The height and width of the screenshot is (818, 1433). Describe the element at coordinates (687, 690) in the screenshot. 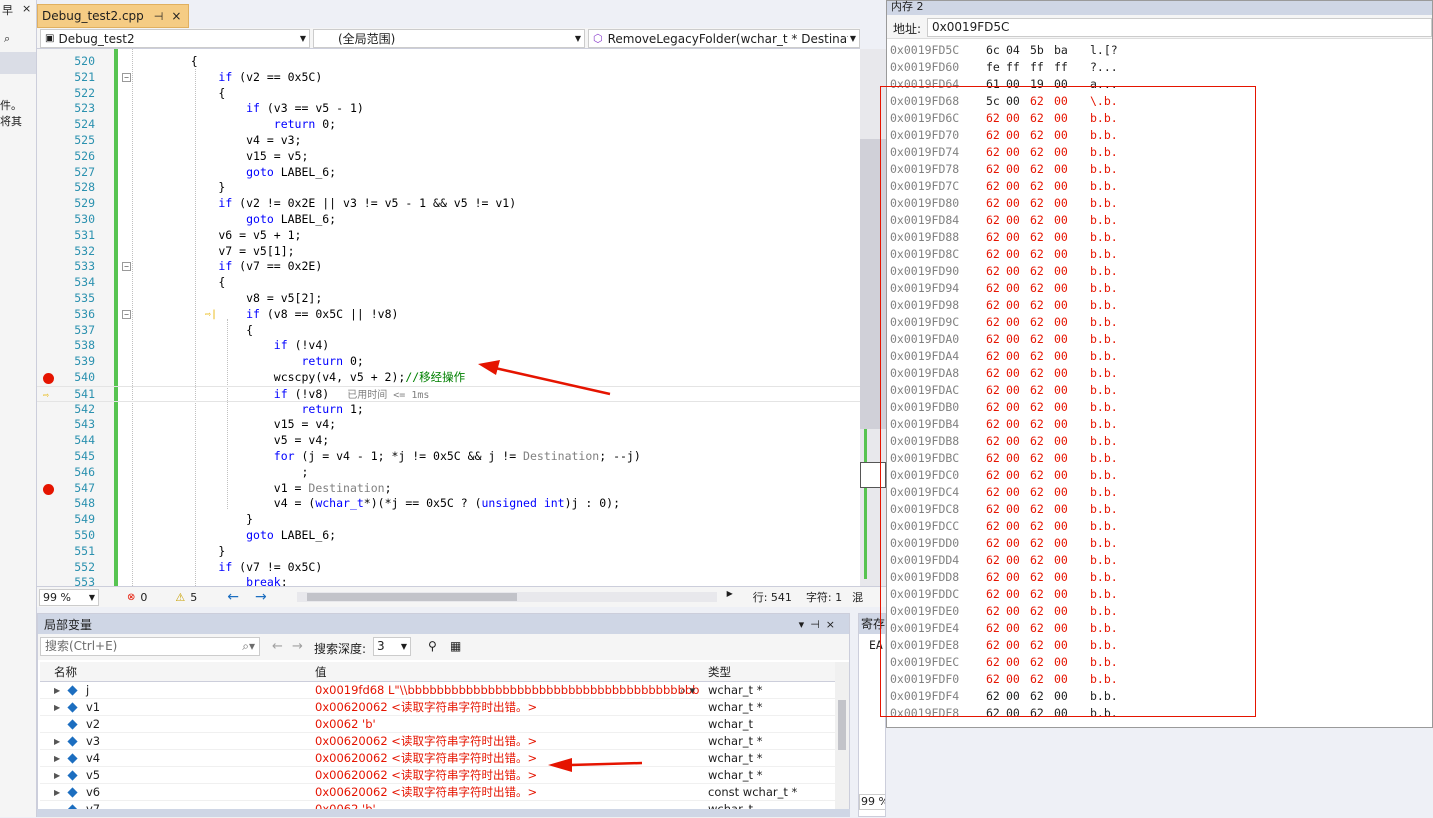

I see `visualizer-icon: ⌕ ▾` at that location.